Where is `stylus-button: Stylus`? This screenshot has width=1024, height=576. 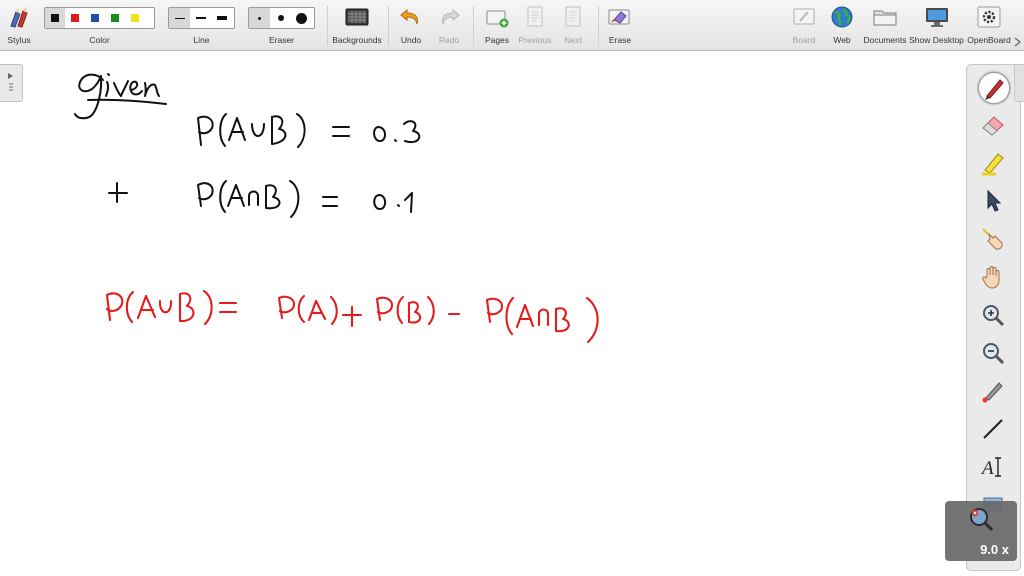
stylus-button: Stylus is located at coordinates (19, 25).